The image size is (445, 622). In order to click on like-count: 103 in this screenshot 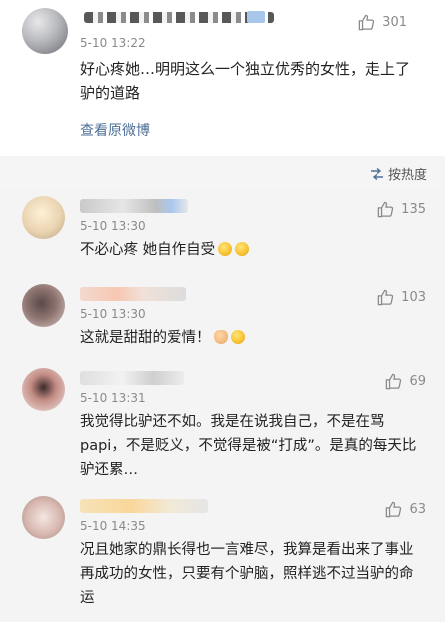, I will do `click(413, 297)`.